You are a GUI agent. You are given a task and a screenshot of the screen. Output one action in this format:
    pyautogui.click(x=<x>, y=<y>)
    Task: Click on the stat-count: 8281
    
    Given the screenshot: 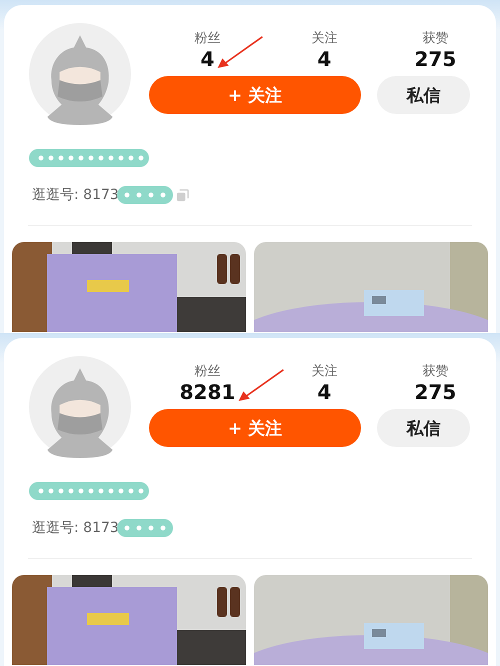 What is the action you would take?
    pyautogui.click(x=208, y=392)
    